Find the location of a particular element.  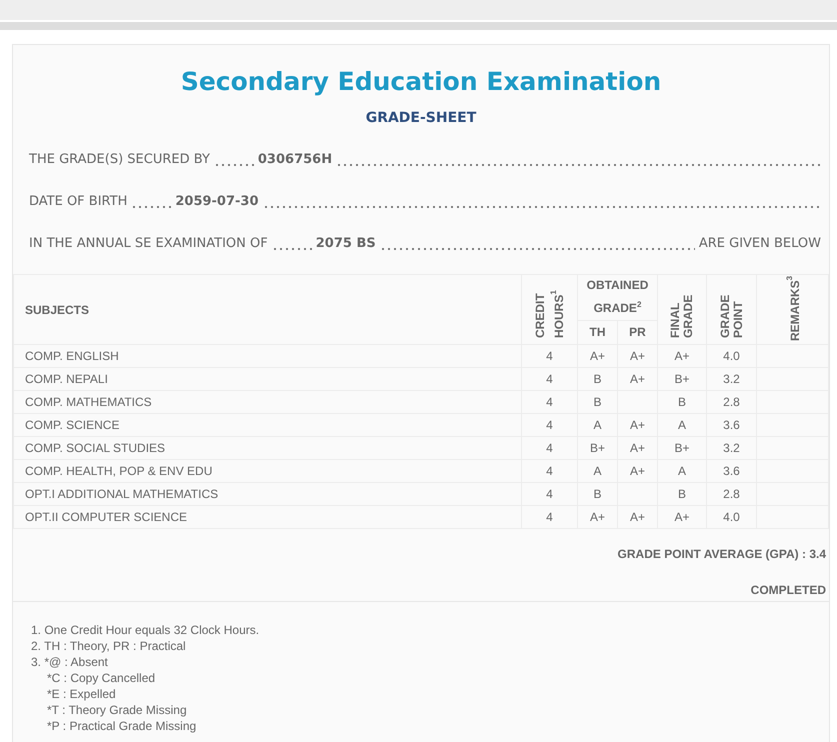

info-label: DATE OF BIRTH is located at coordinates (78, 201).